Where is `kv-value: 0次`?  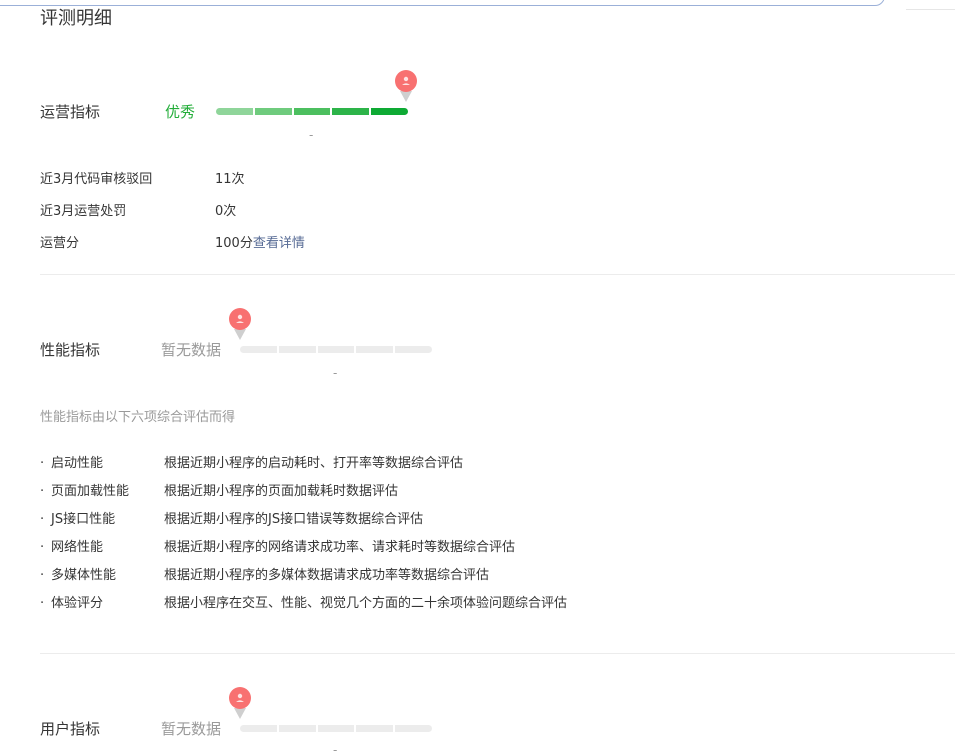 kv-value: 0次 is located at coordinates (226, 211).